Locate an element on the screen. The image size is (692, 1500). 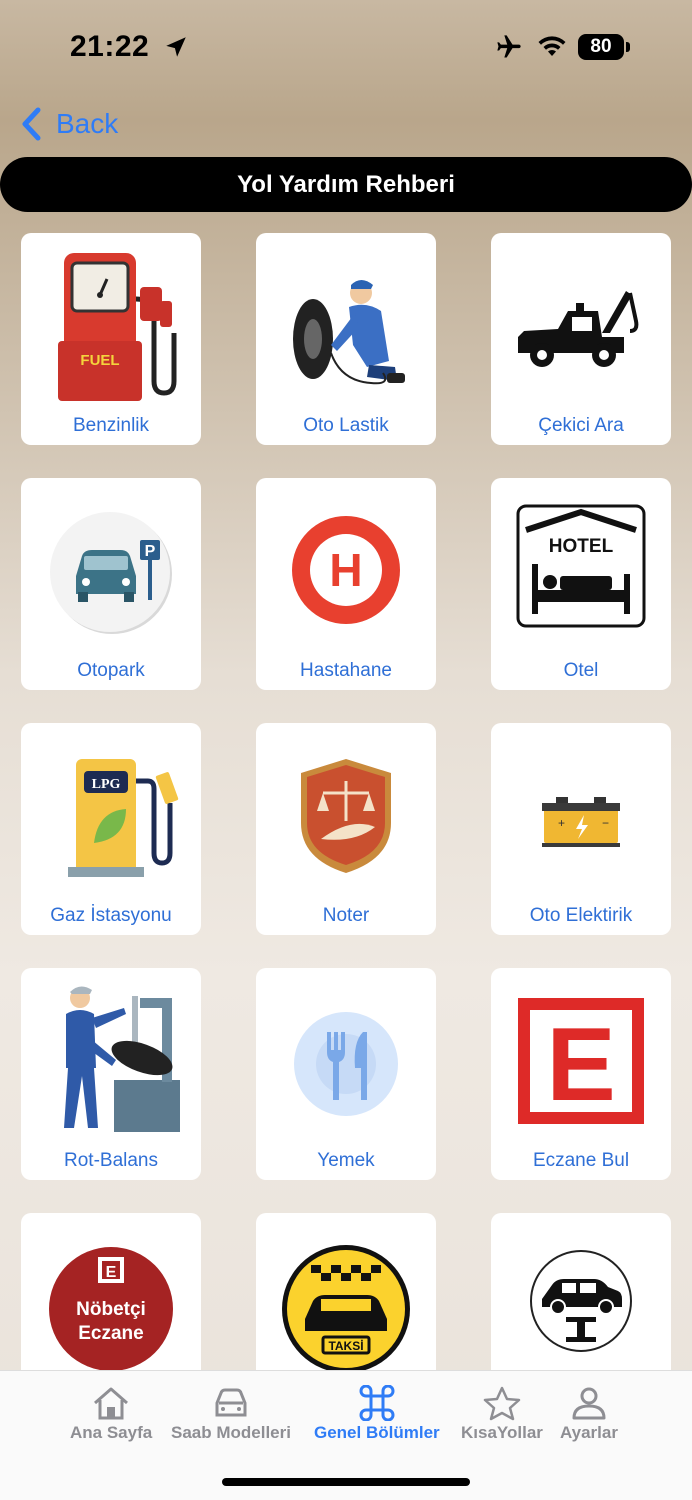
card-label: Noter is located at coordinates (346, 915).